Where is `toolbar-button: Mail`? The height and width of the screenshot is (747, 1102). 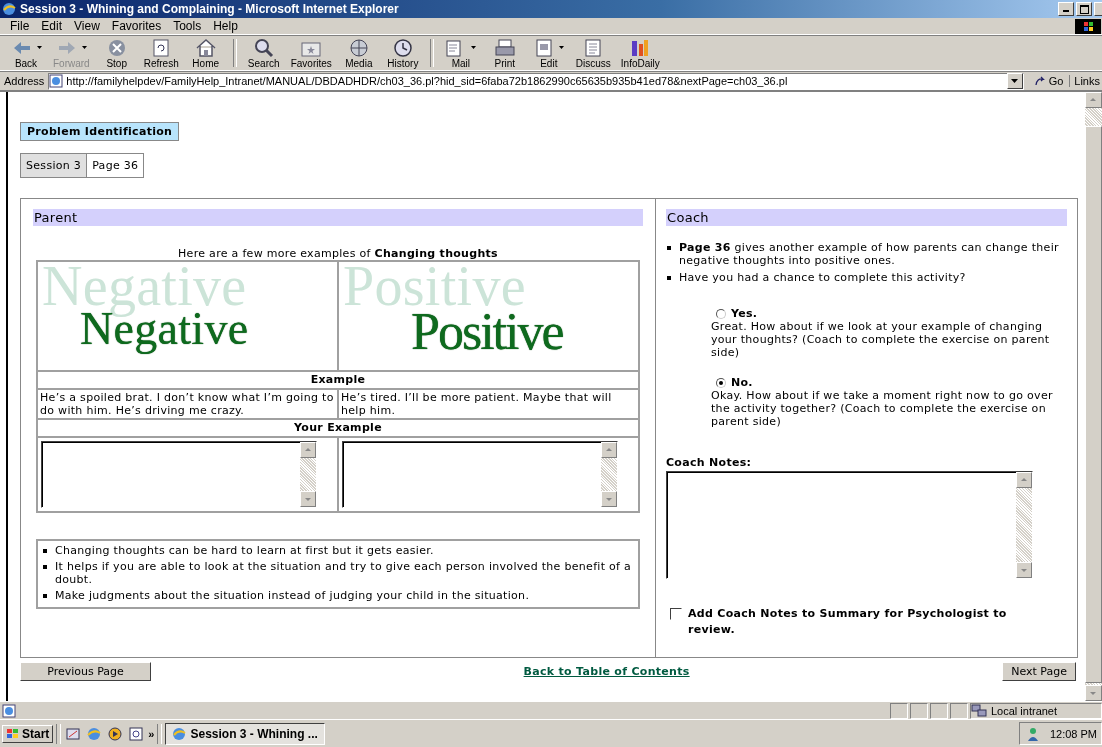 toolbar-button: Mail is located at coordinates (460, 53).